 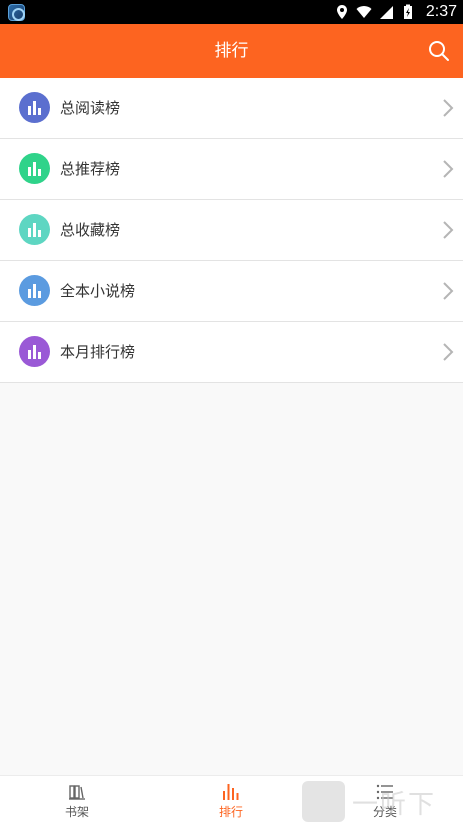 I want to click on page-title: 排行, so click(x=231, y=51).